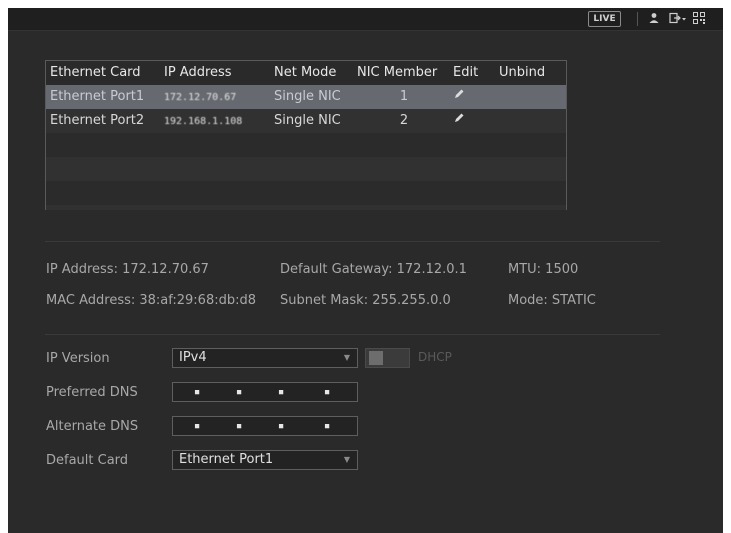 The height and width of the screenshot is (533, 731). What do you see at coordinates (654, 19) in the screenshot?
I see `user-icon` at bounding box center [654, 19].